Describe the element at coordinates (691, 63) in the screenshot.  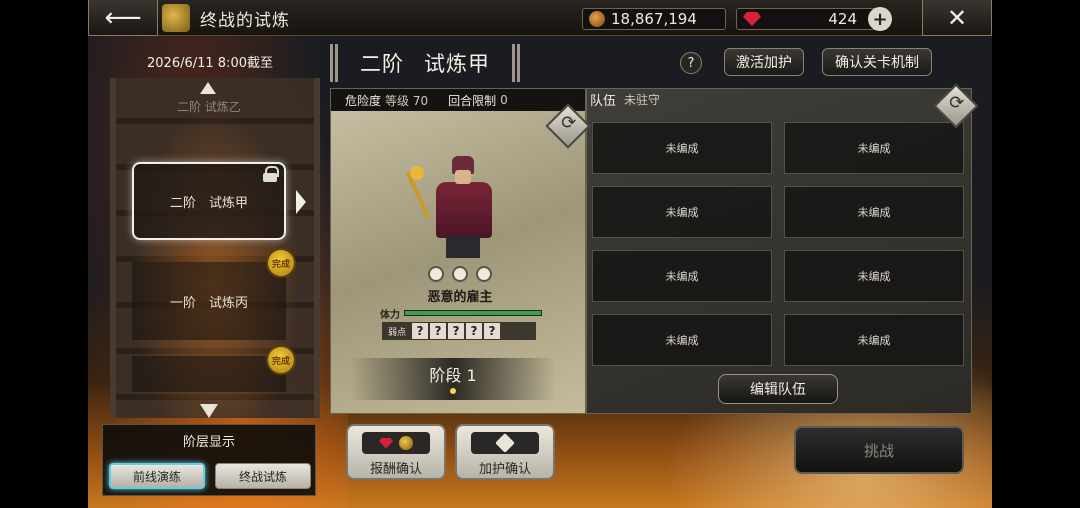
I see `help-button: ?` at that location.